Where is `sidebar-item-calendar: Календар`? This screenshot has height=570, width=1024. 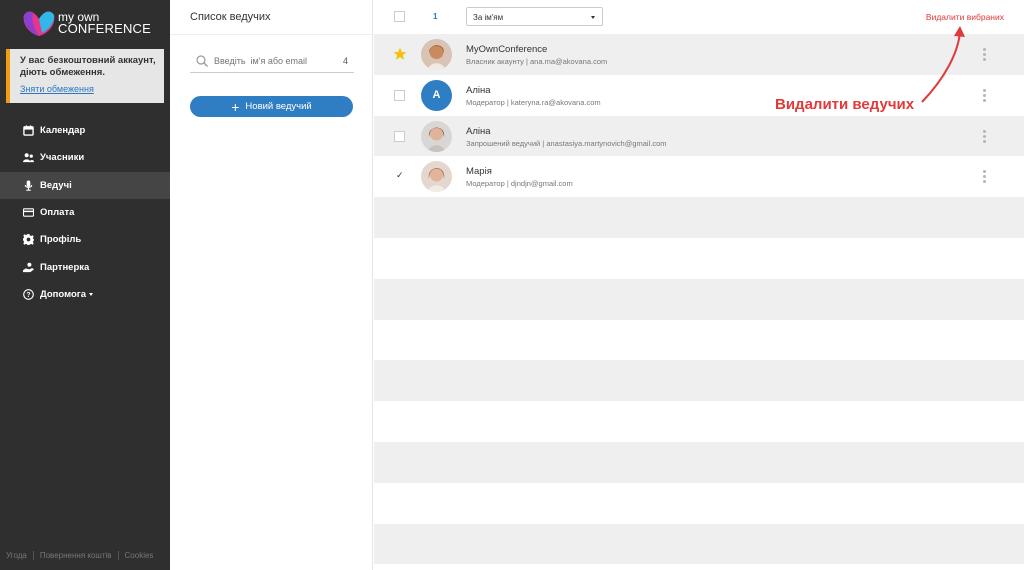 sidebar-item-calendar: Календар is located at coordinates (85, 130).